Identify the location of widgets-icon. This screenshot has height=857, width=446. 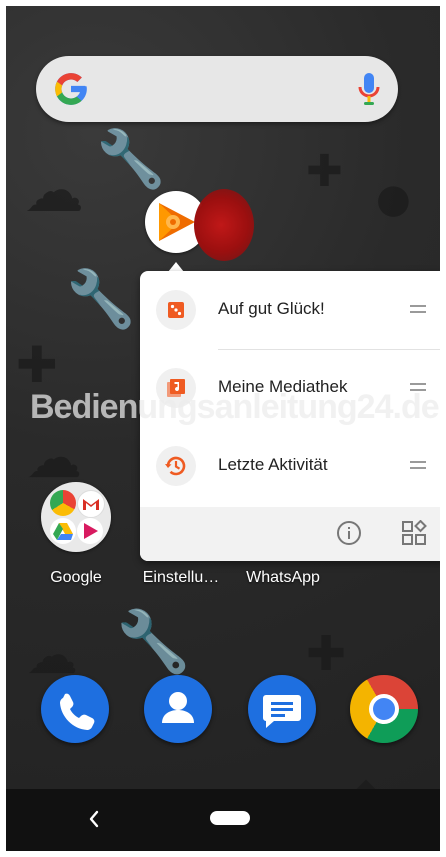
(414, 533).